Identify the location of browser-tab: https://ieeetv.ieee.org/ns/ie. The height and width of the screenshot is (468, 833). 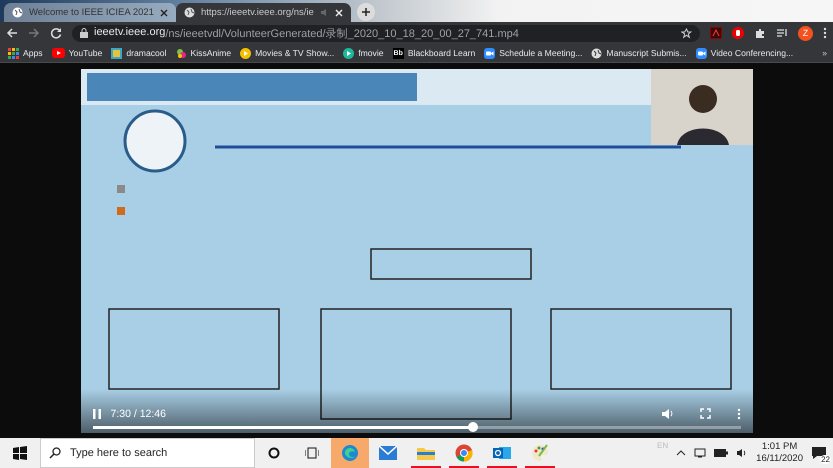
(263, 12).